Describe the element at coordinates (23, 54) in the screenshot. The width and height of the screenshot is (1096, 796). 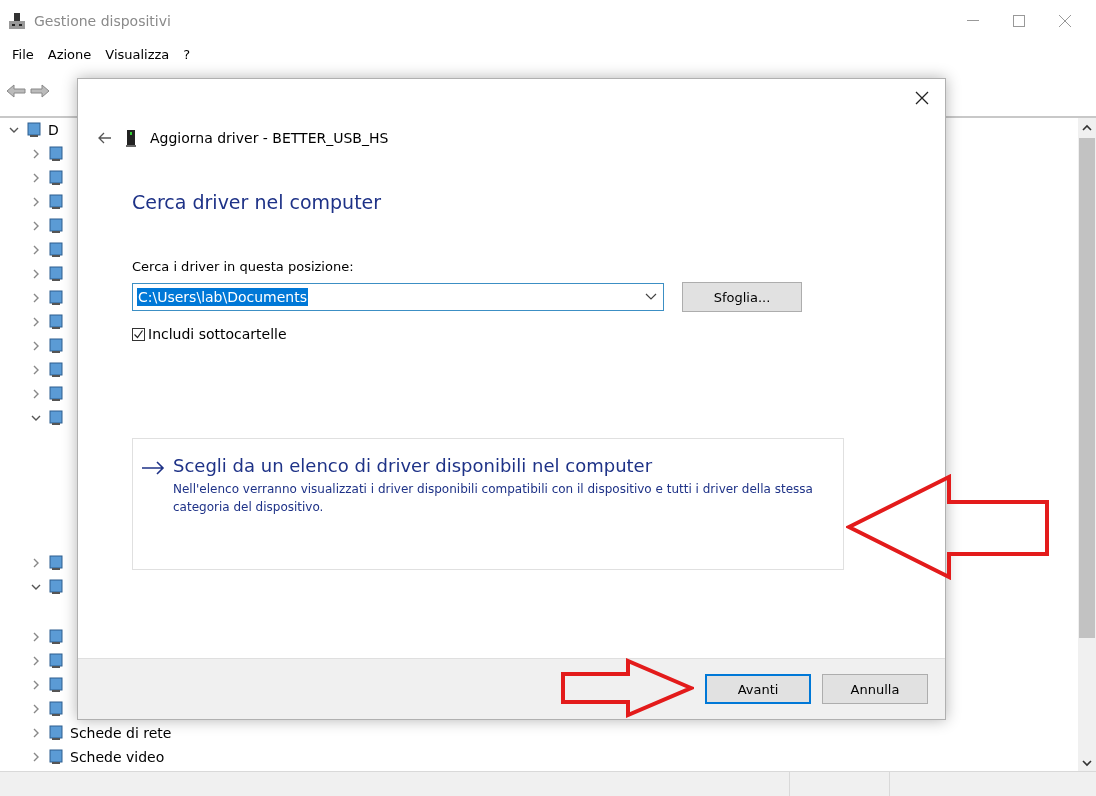
I see `menu-item: File` at that location.